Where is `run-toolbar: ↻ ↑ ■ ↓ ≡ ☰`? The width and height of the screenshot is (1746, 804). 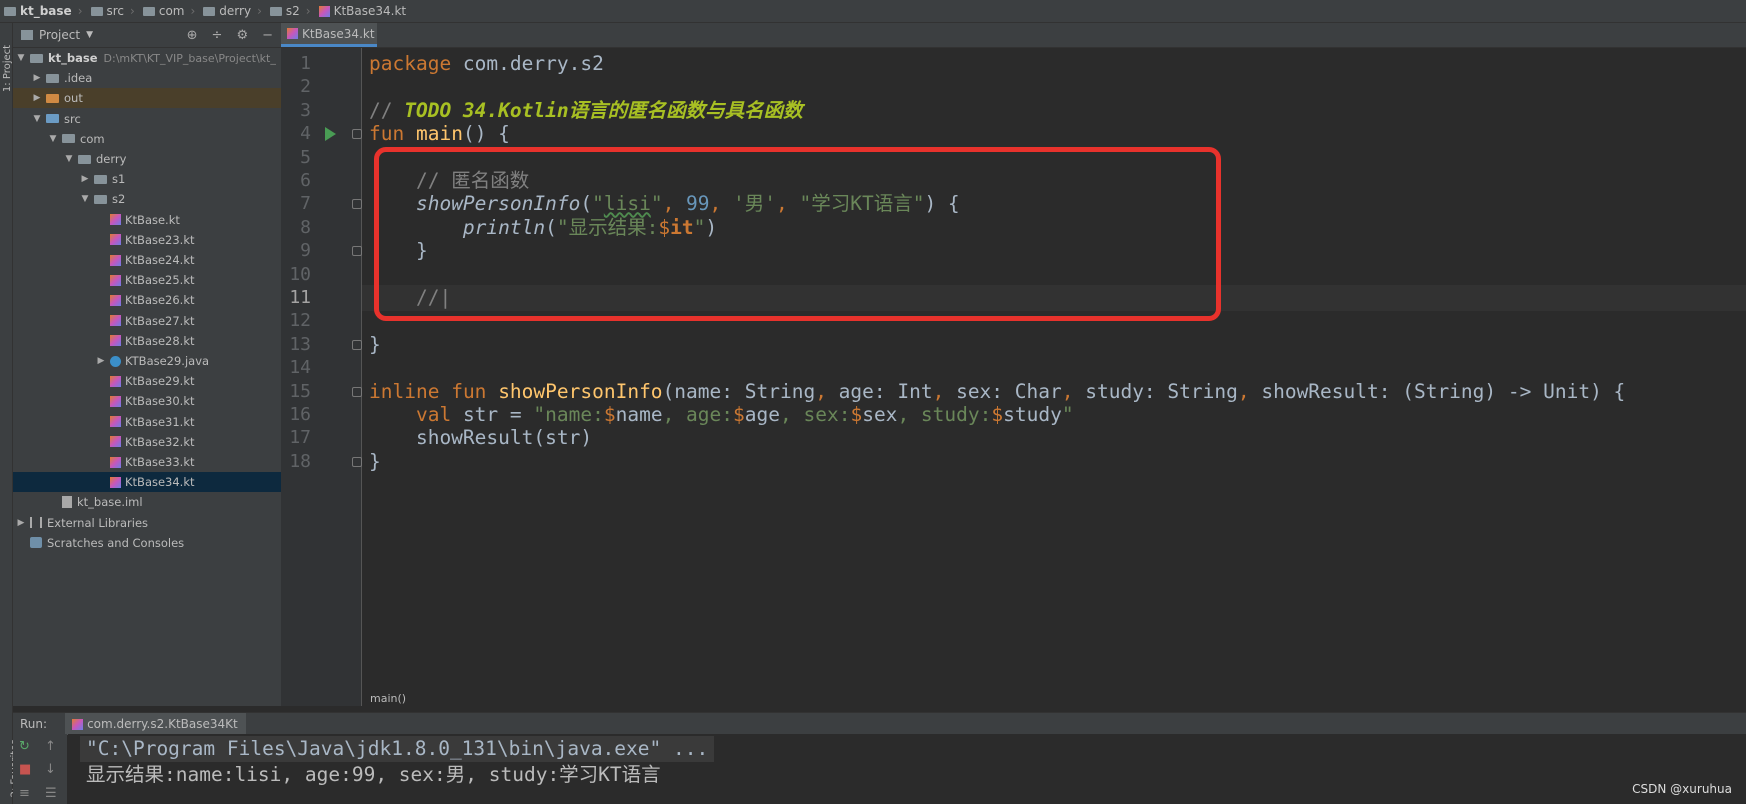
run-toolbar: ↻ ↑ ■ ↓ ≡ ☰ is located at coordinates (40, 769).